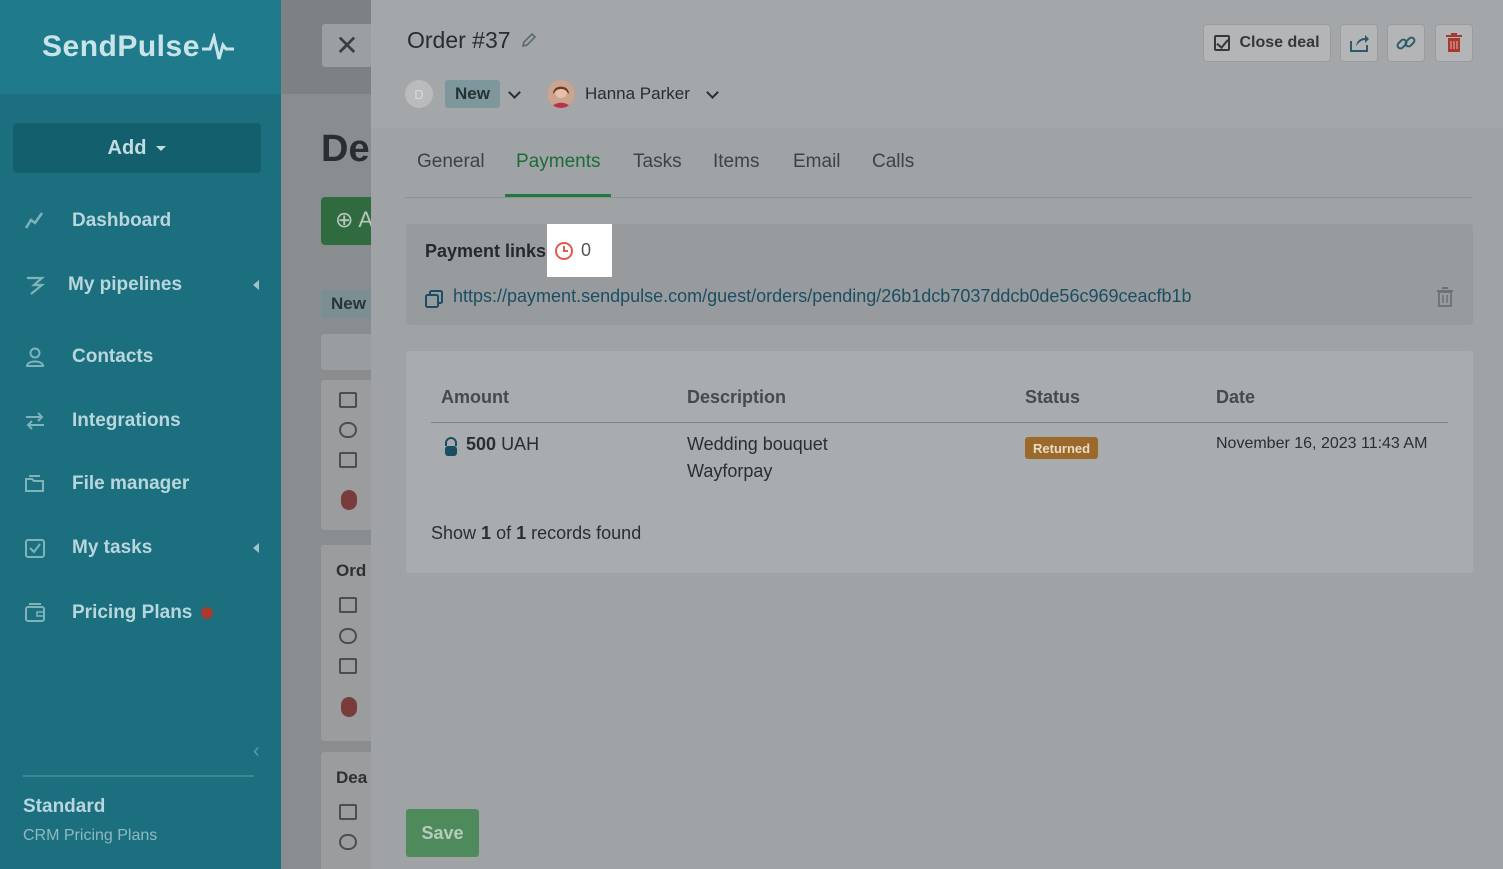  I want to click on close-deal-button: Close deal, so click(1267, 43).